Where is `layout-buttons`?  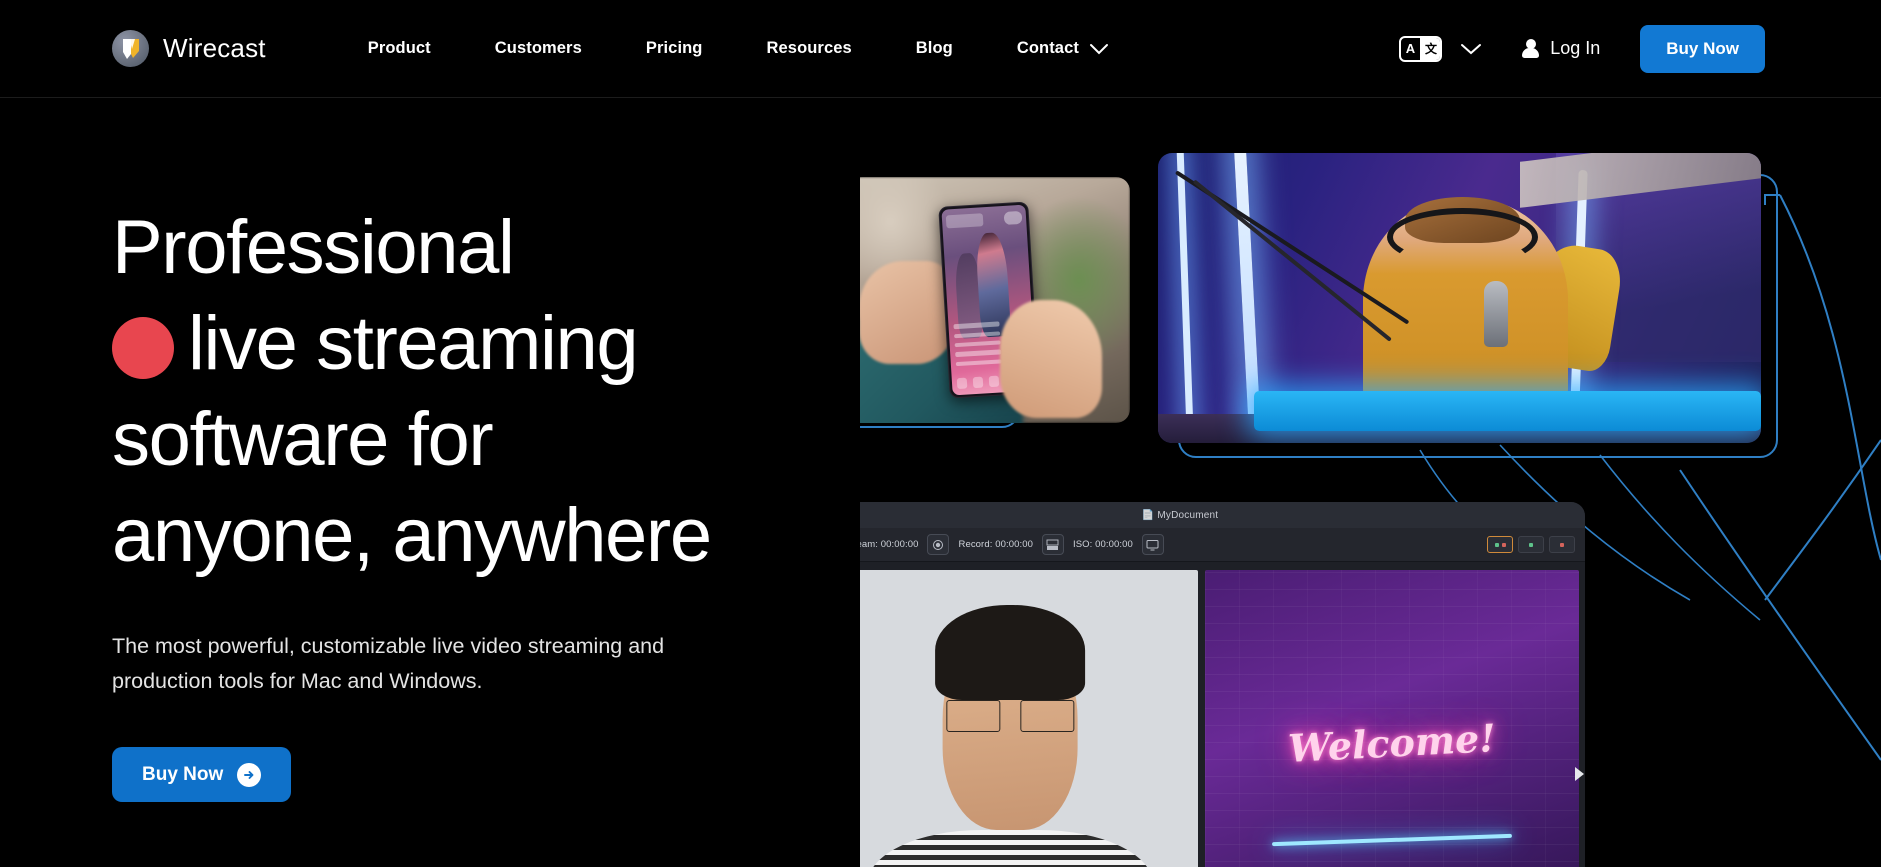 layout-buttons is located at coordinates (1531, 544).